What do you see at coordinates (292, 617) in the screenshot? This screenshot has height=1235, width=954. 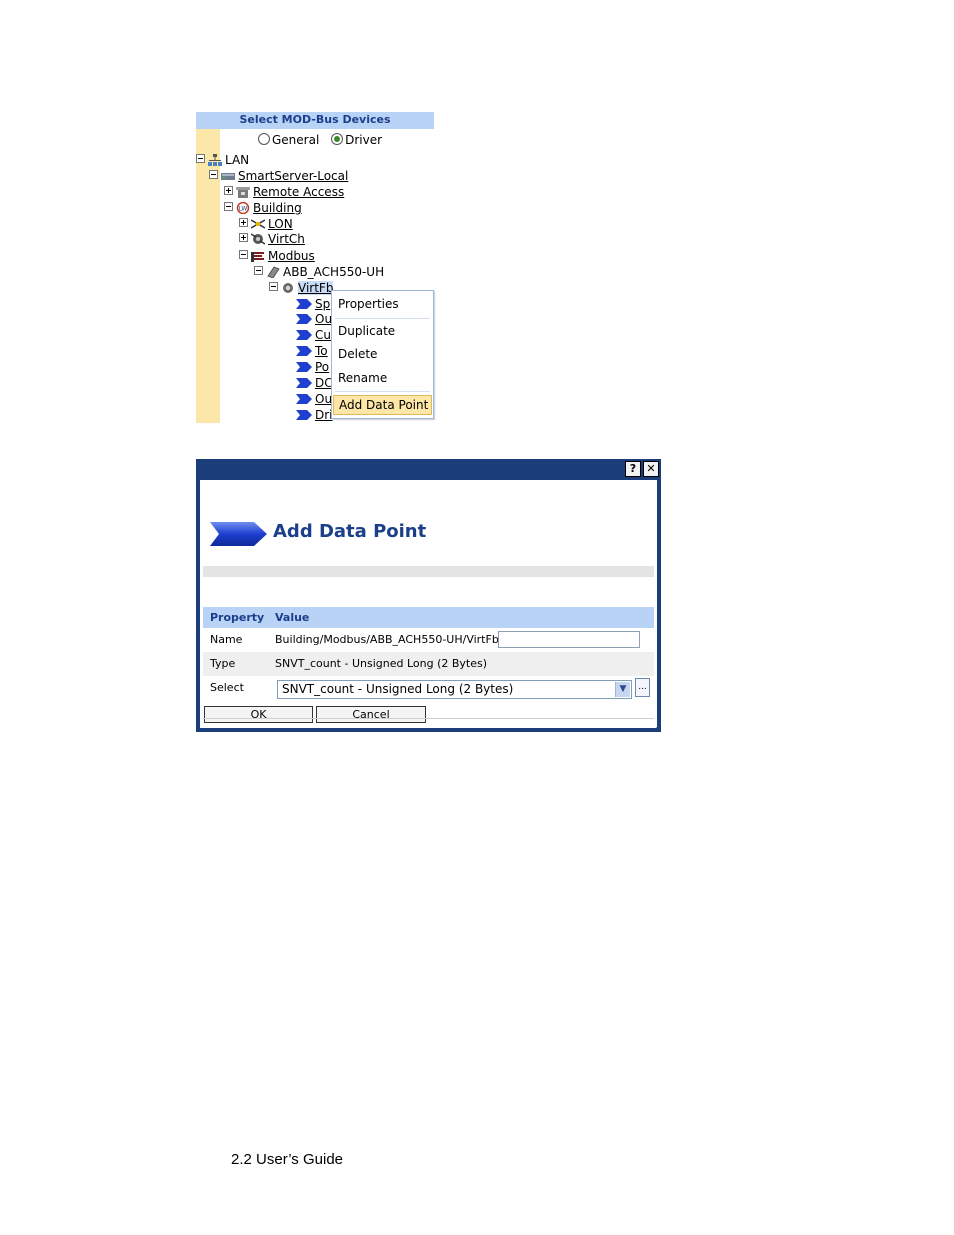 I see `value-column-header: Value` at bounding box center [292, 617].